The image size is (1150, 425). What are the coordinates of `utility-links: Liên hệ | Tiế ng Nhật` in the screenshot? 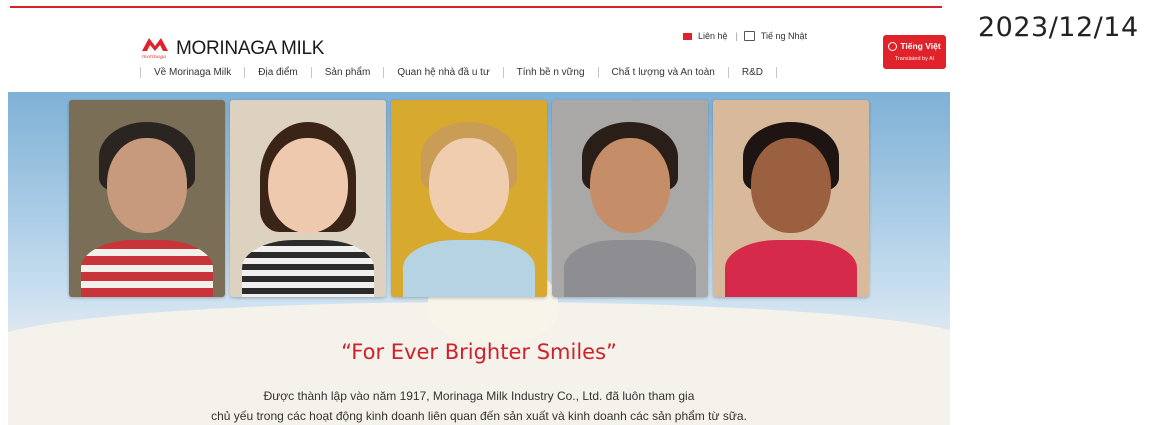 It's located at (745, 36).